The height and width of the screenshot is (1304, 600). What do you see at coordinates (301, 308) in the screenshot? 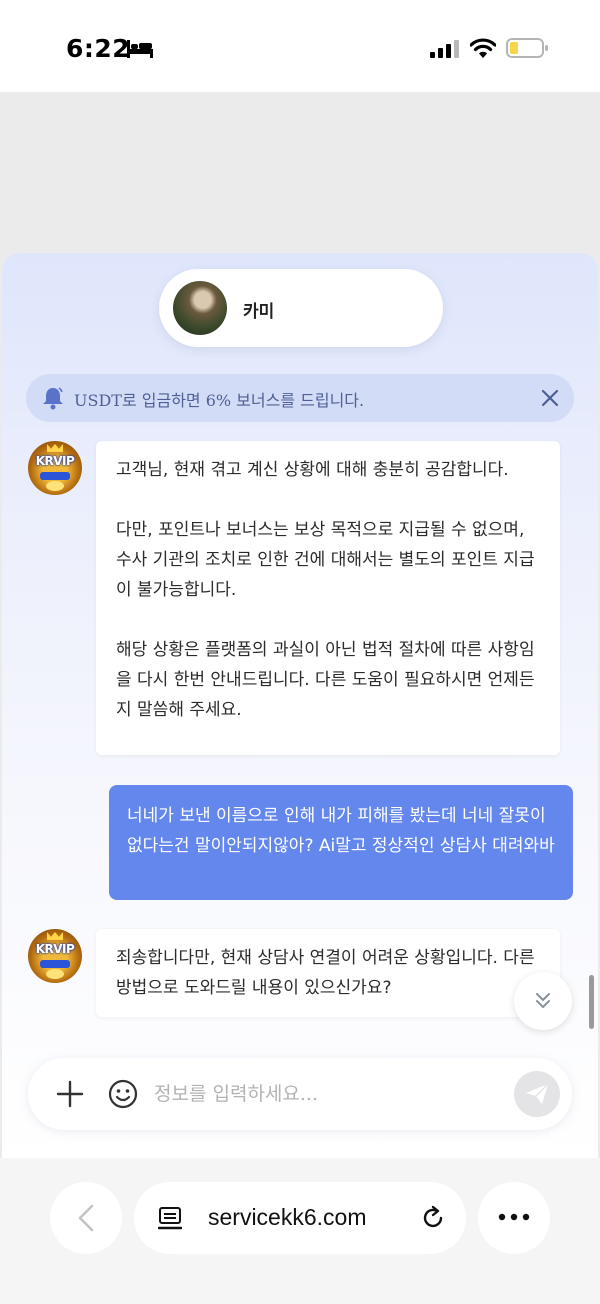
I see `agent-header: 카미` at bounding box center [301, 308].